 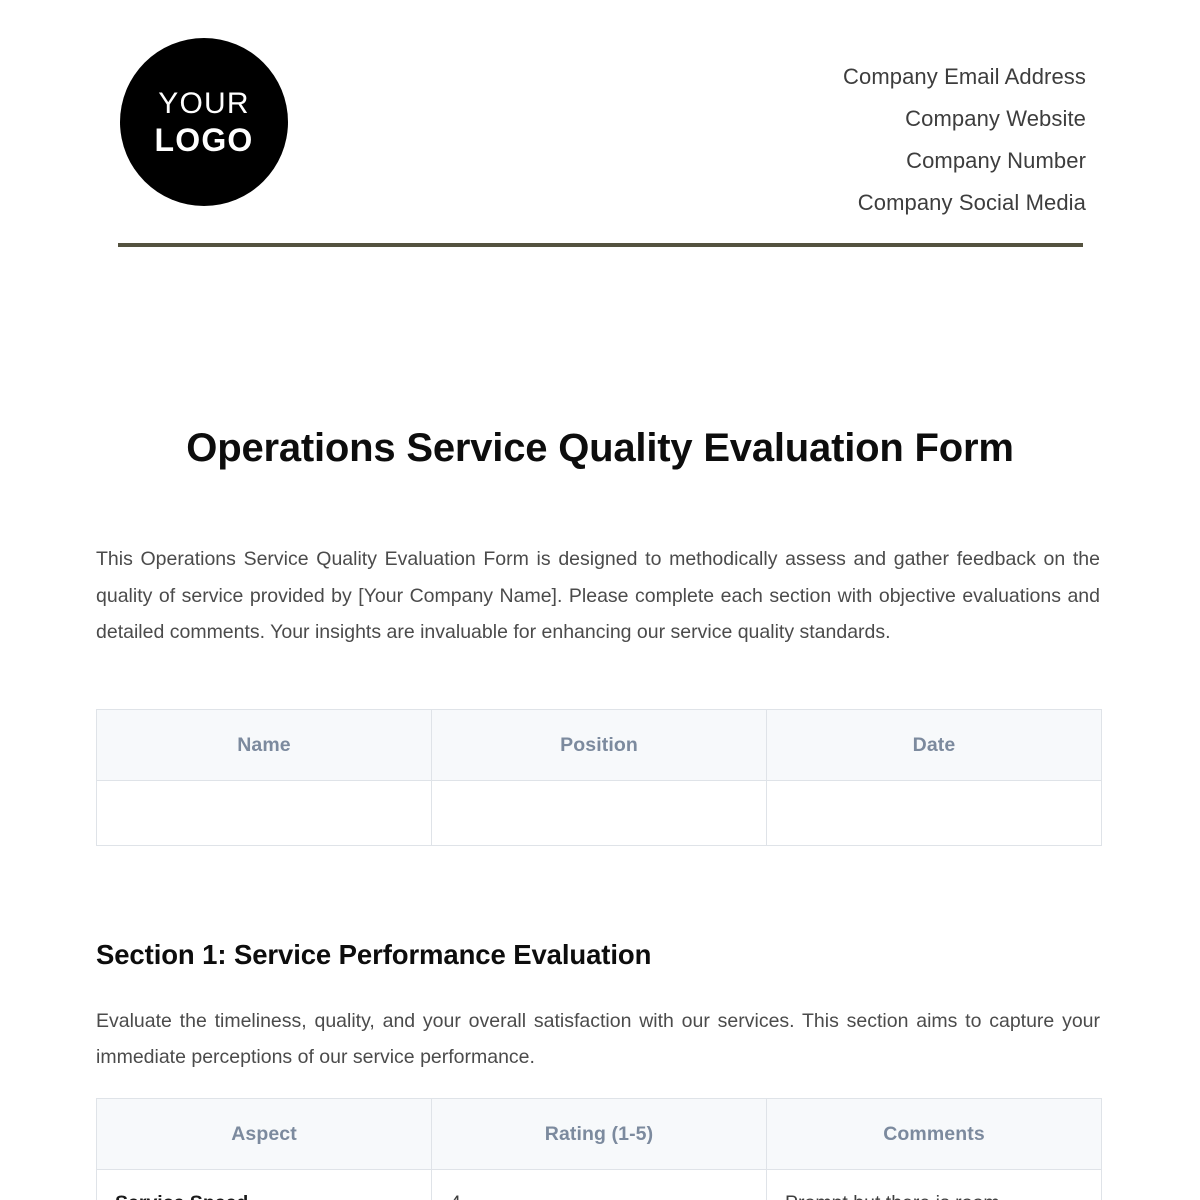 I want to click on respondent-info-table: Name Position Date, so click(x=599, y=777).